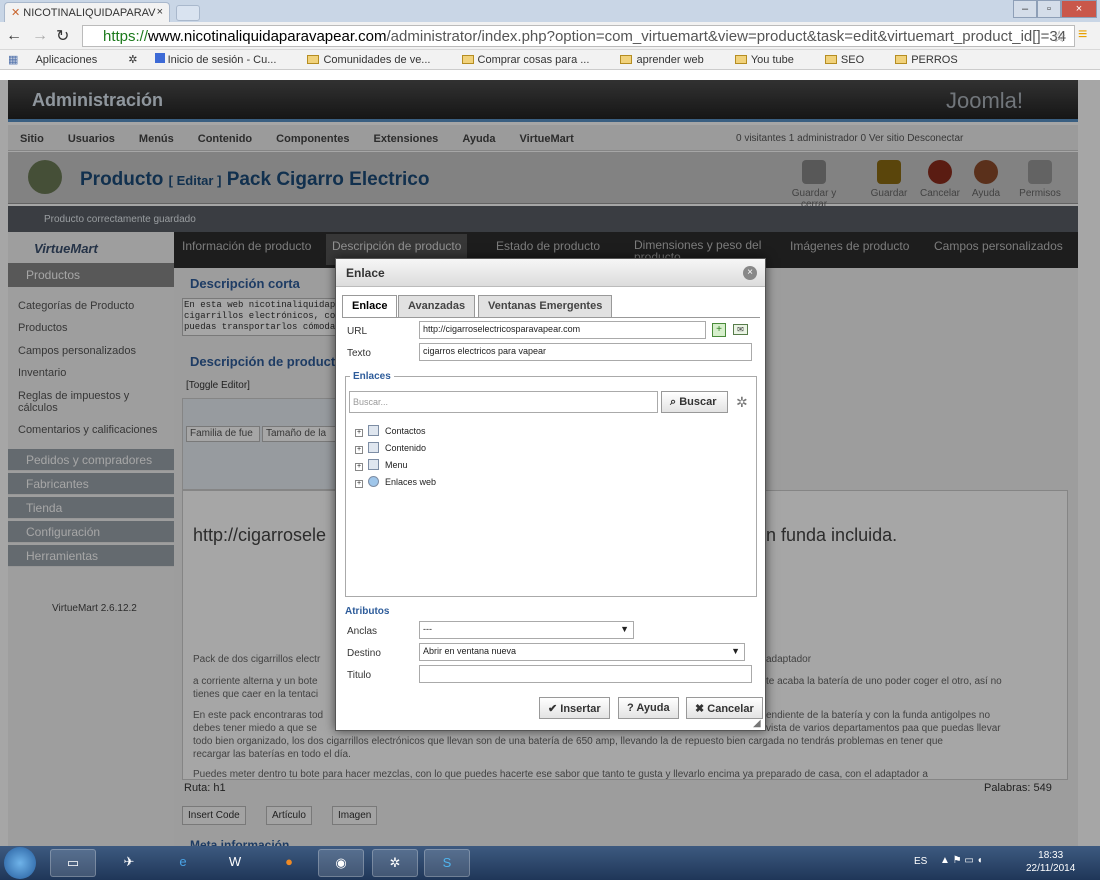 The width and height of the screenshot is (1100, 880). Describe the element at coordinates (40, 36) in the screenshot. I see `forward-icon: →` at that location.